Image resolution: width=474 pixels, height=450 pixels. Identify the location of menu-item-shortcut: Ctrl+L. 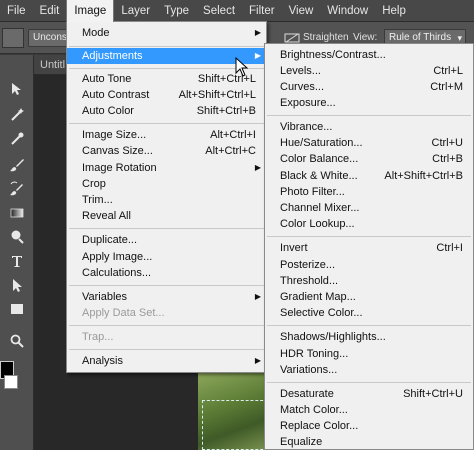
(448, 71).